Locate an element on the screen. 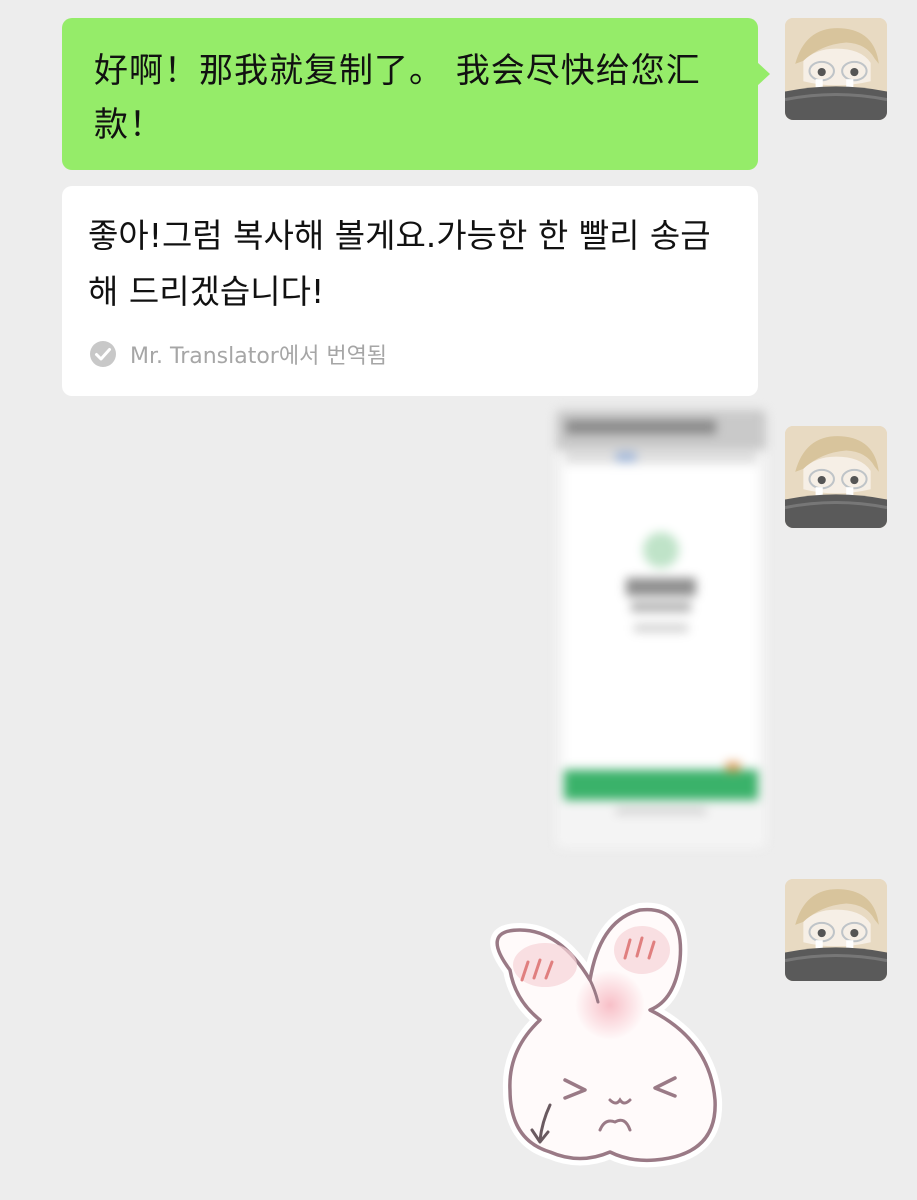  sticker-message is located at coordinates (620, 1035).